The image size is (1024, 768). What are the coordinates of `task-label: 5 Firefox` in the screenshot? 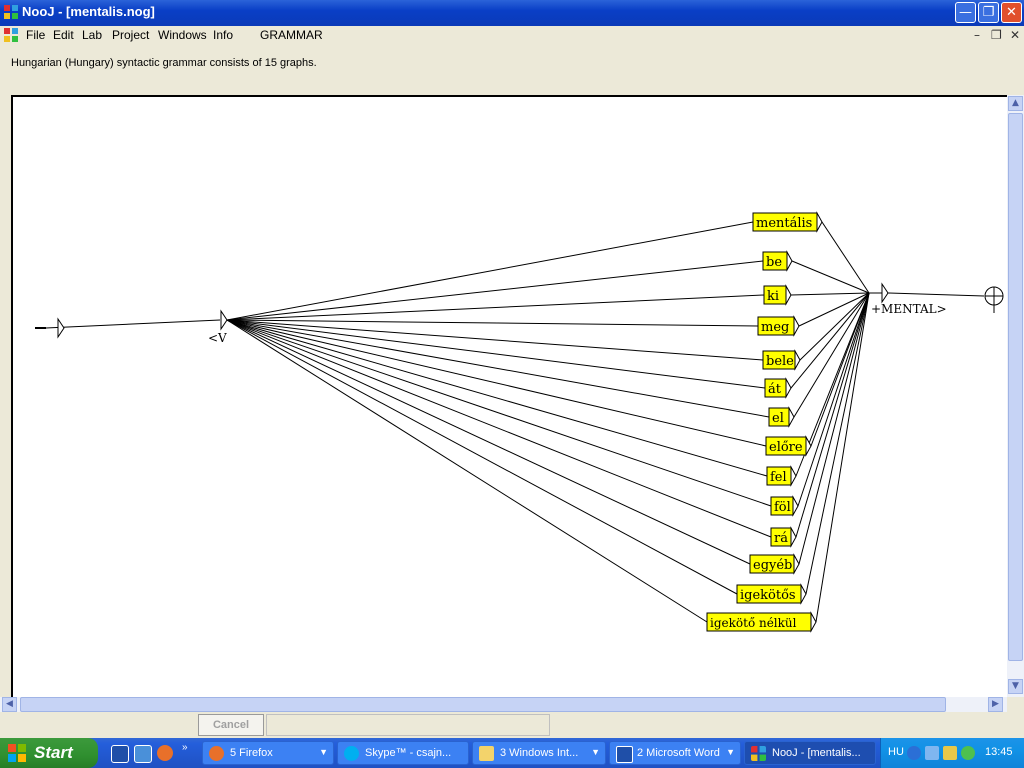 It's located at (251, 753).